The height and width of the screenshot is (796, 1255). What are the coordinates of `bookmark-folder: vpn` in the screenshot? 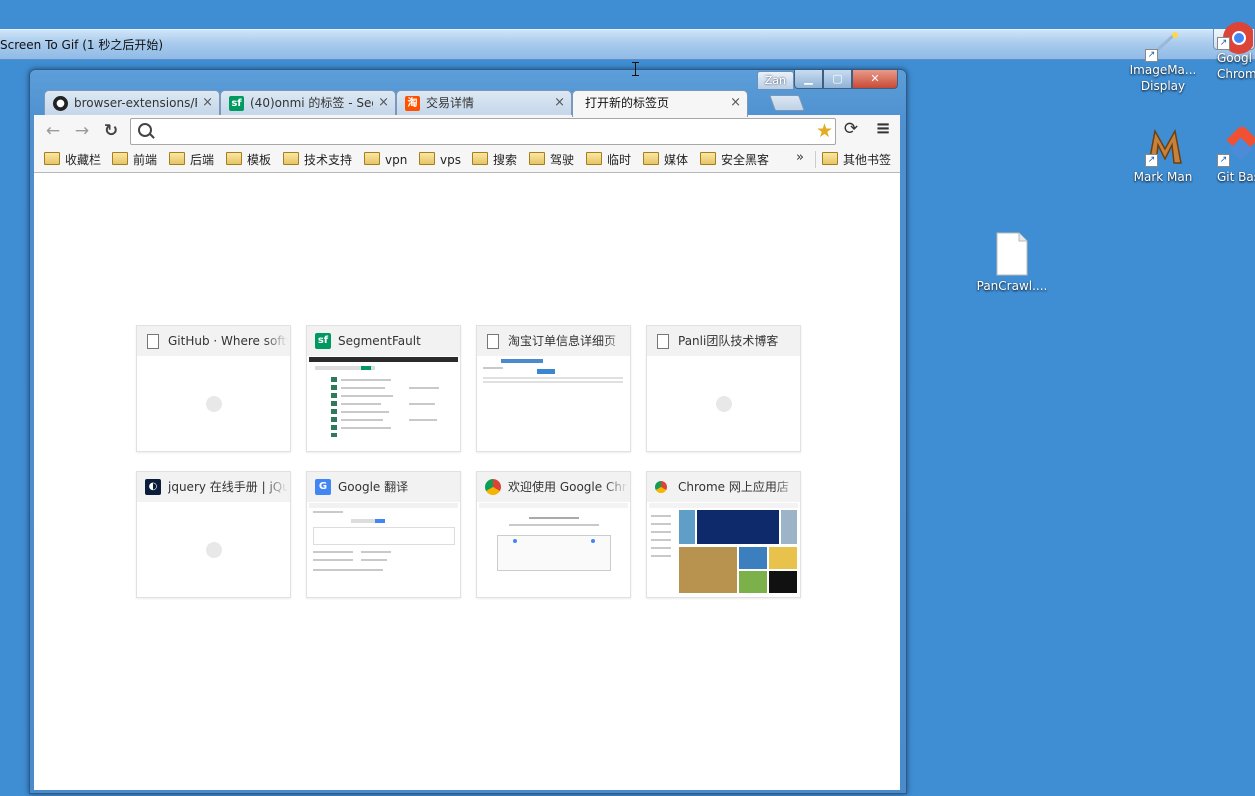 It's located at (385, 160).